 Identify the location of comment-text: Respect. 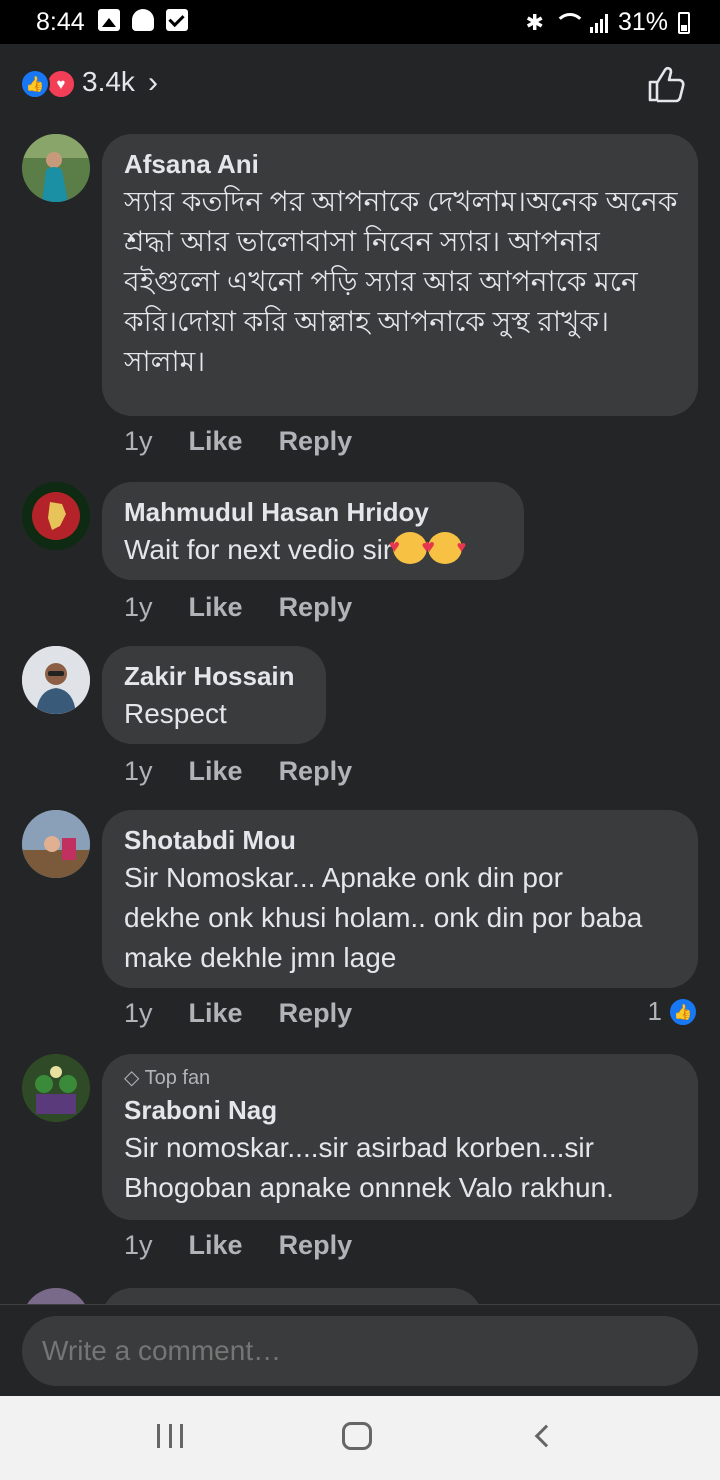
(175, 713).